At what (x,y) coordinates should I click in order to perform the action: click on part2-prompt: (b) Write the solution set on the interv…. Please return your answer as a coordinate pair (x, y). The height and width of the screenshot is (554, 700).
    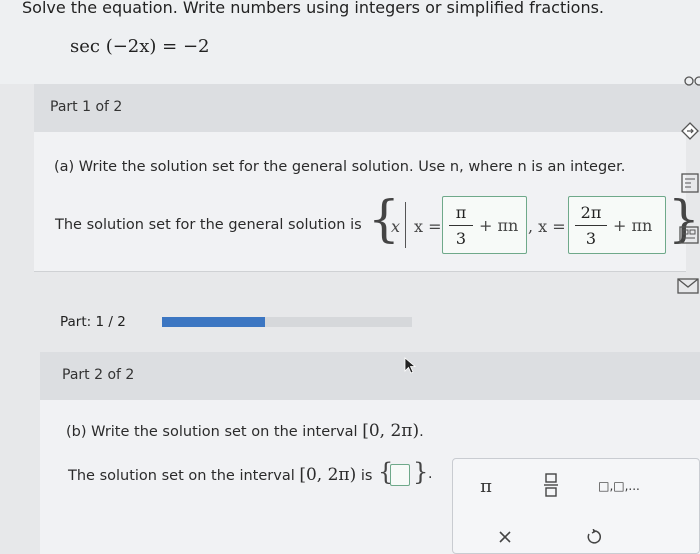
    Looking at the image, I should click on (245, 431).